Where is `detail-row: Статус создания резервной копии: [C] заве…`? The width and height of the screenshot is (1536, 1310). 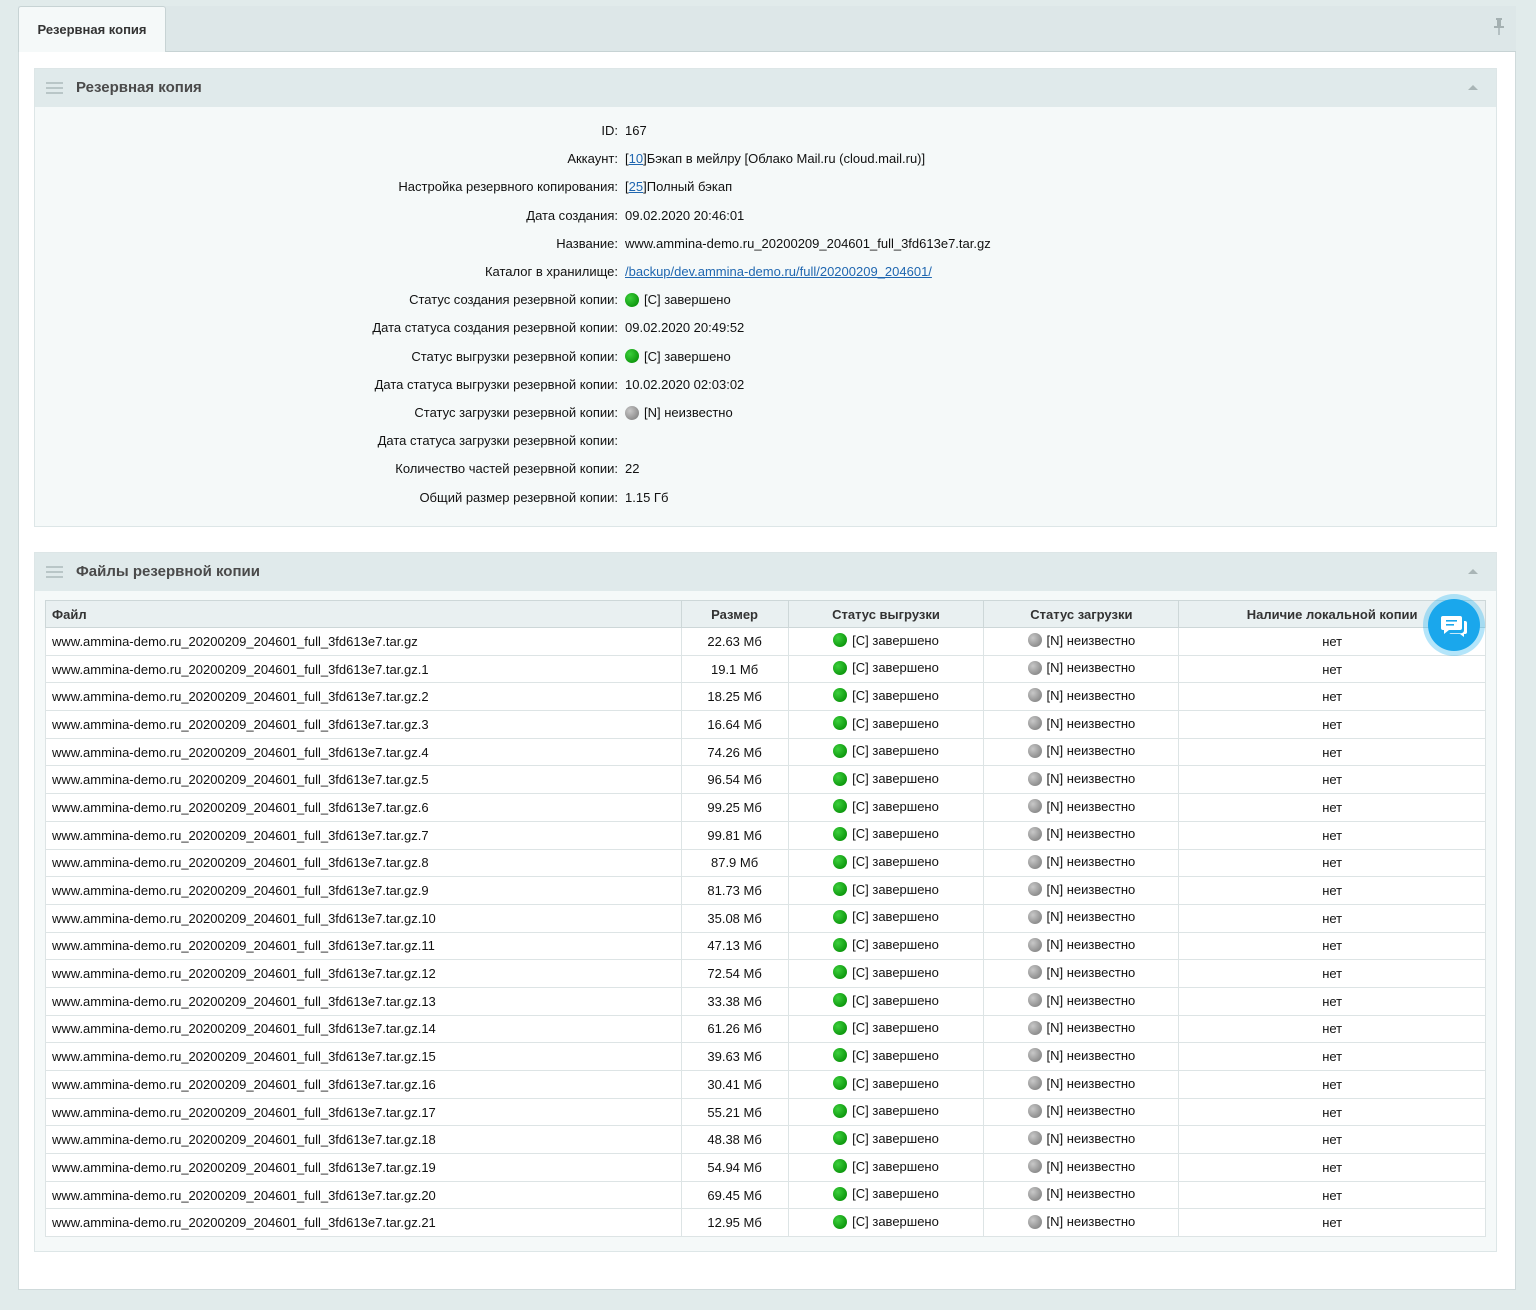
detail-row: Статус создания резервной копии: [C] заве… is located at coordinates (765, 302).